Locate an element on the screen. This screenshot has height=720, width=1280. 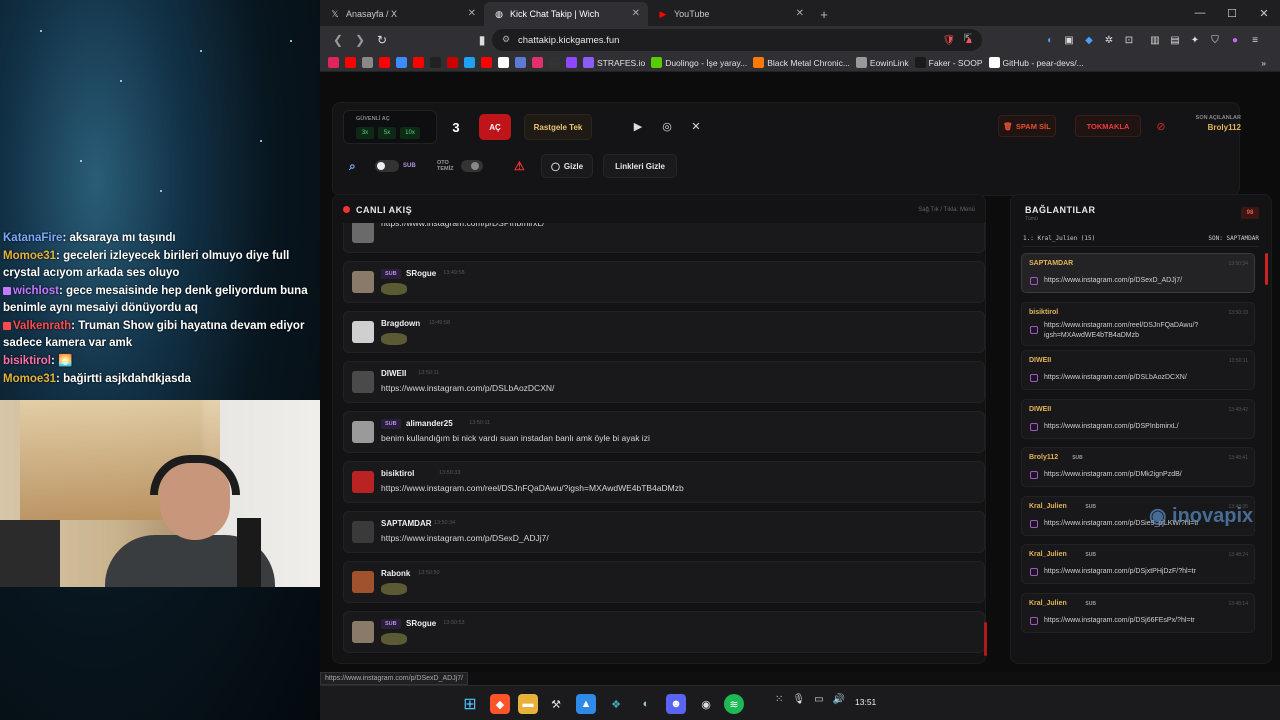
menu-icon: ≡ is located at coordinates (1255, 40).